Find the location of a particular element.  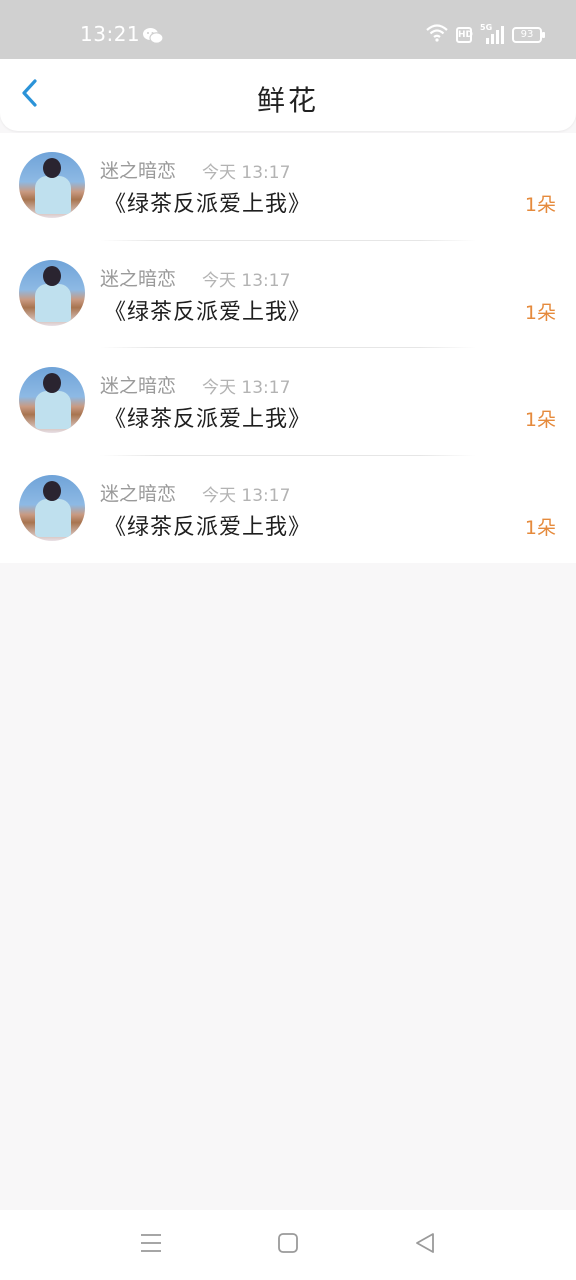

signal-icon: 5G is located at coordinates (492, 34).